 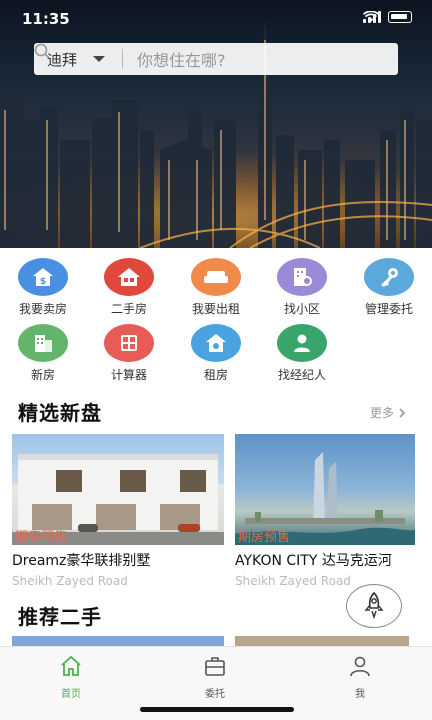 I want to click on city-label: 迪拜, so click(x=62, y=59).